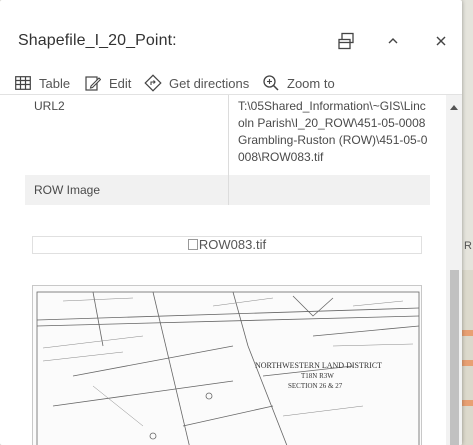 Image resolution: width=473 pixels, height=445 pixels. What do you see at coordinates (192, 244) in the screenshot?
I see `broken-image-icon` at bounding box center [192, 244].